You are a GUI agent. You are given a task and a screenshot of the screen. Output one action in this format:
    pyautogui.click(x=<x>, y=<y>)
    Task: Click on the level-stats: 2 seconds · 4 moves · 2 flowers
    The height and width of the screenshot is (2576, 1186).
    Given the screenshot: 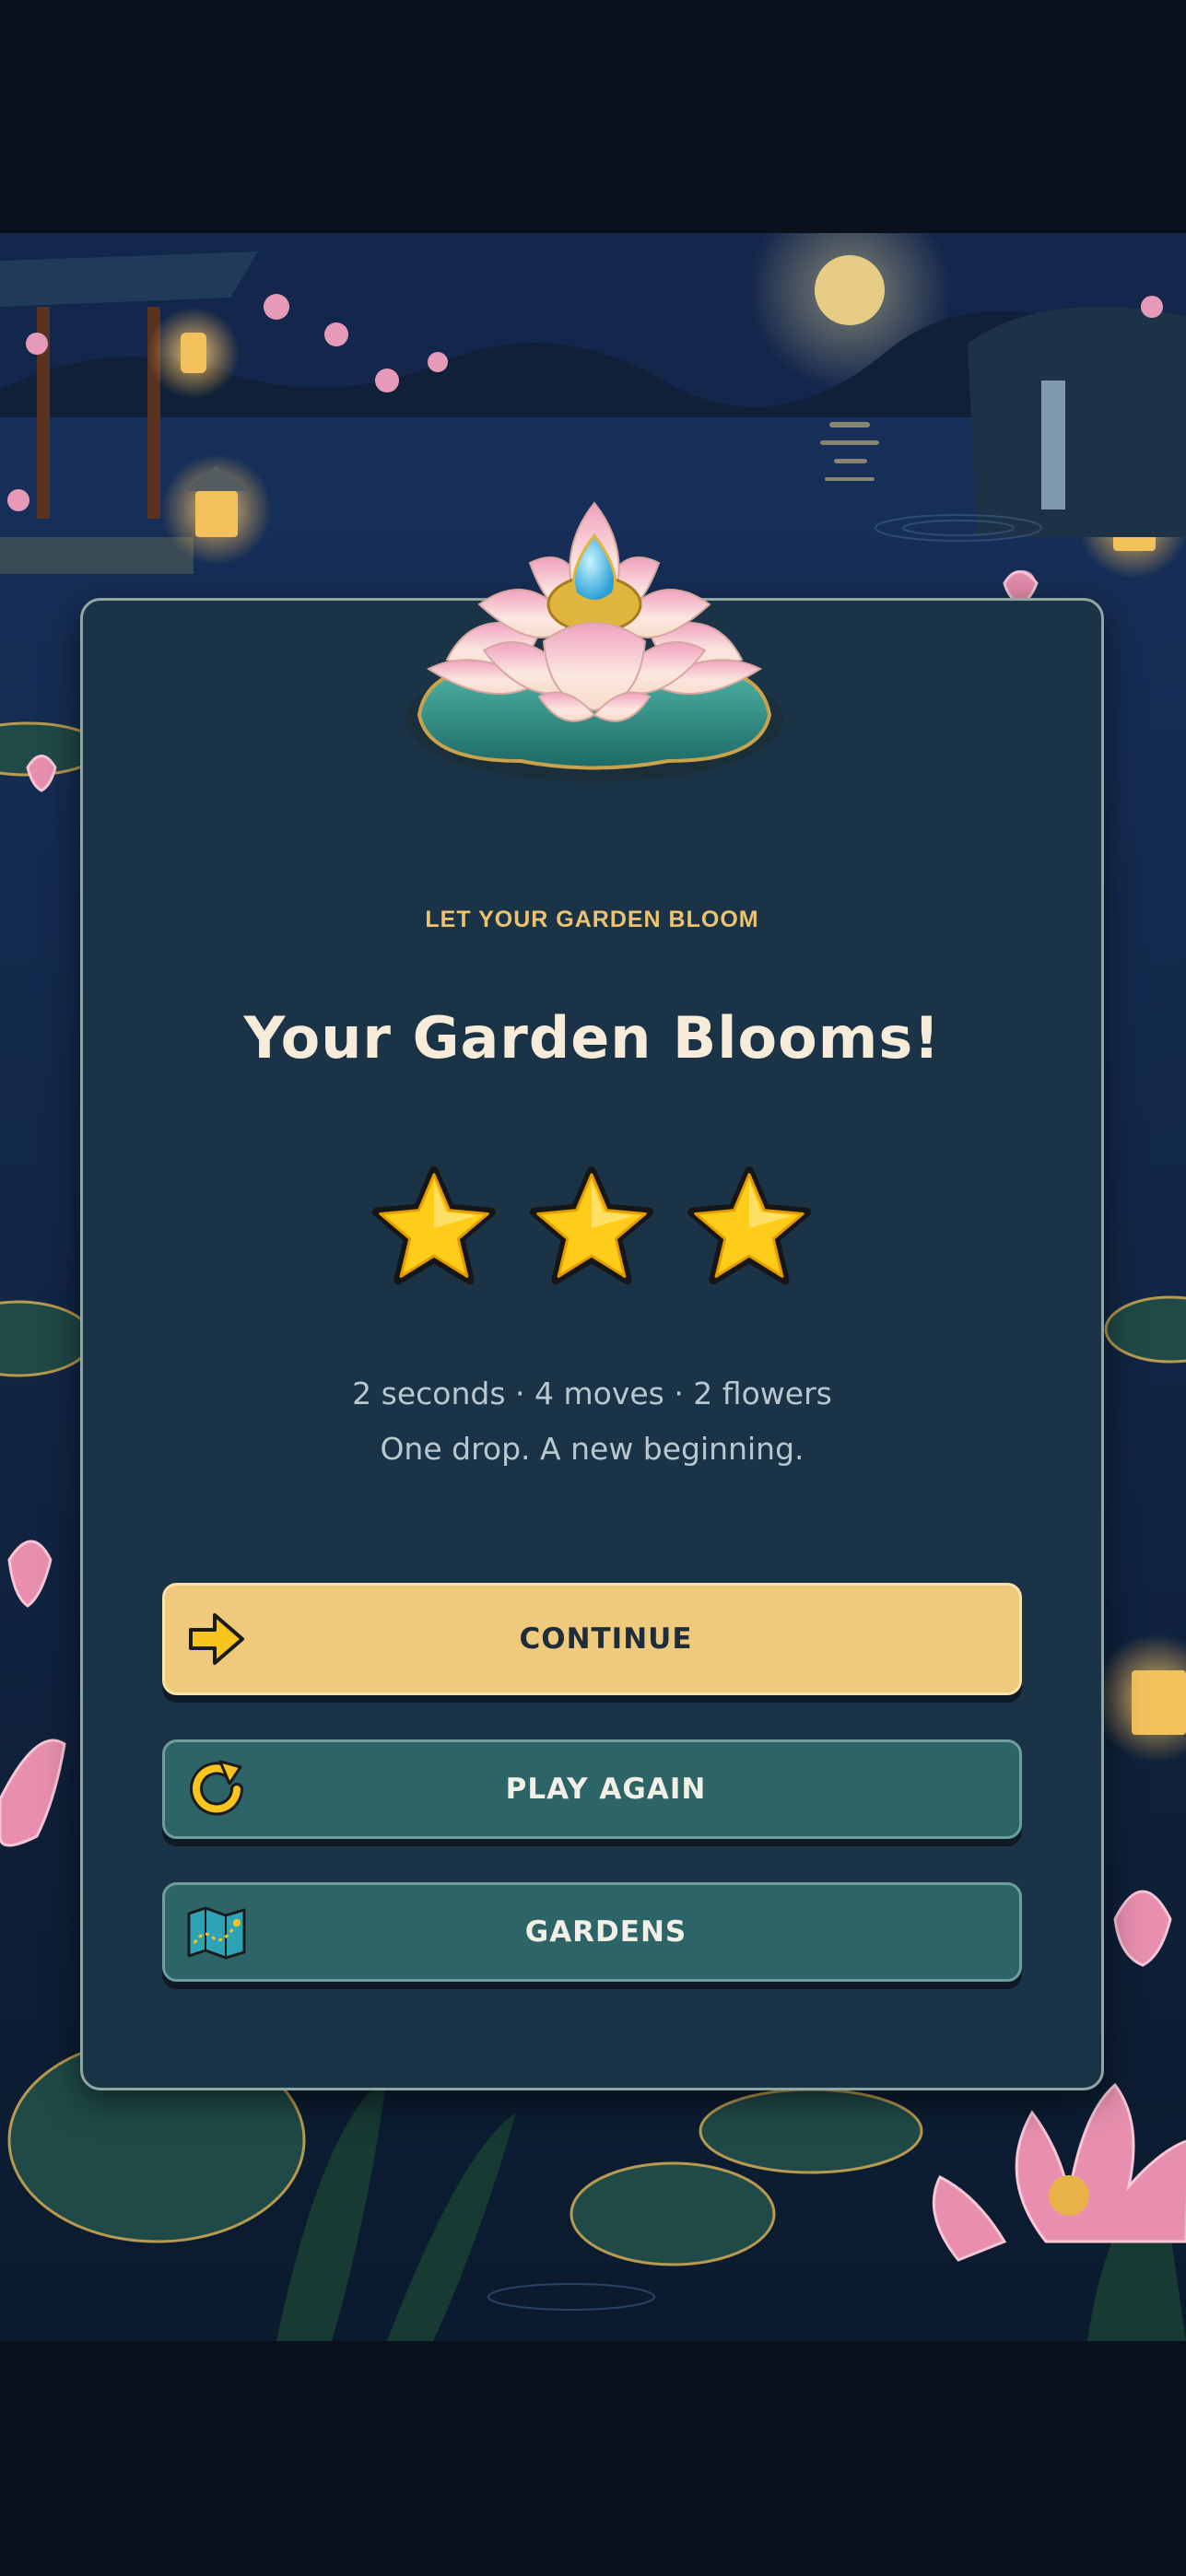 What is the action you would take?
    pyautogui.click(x=592, y=1393)
    